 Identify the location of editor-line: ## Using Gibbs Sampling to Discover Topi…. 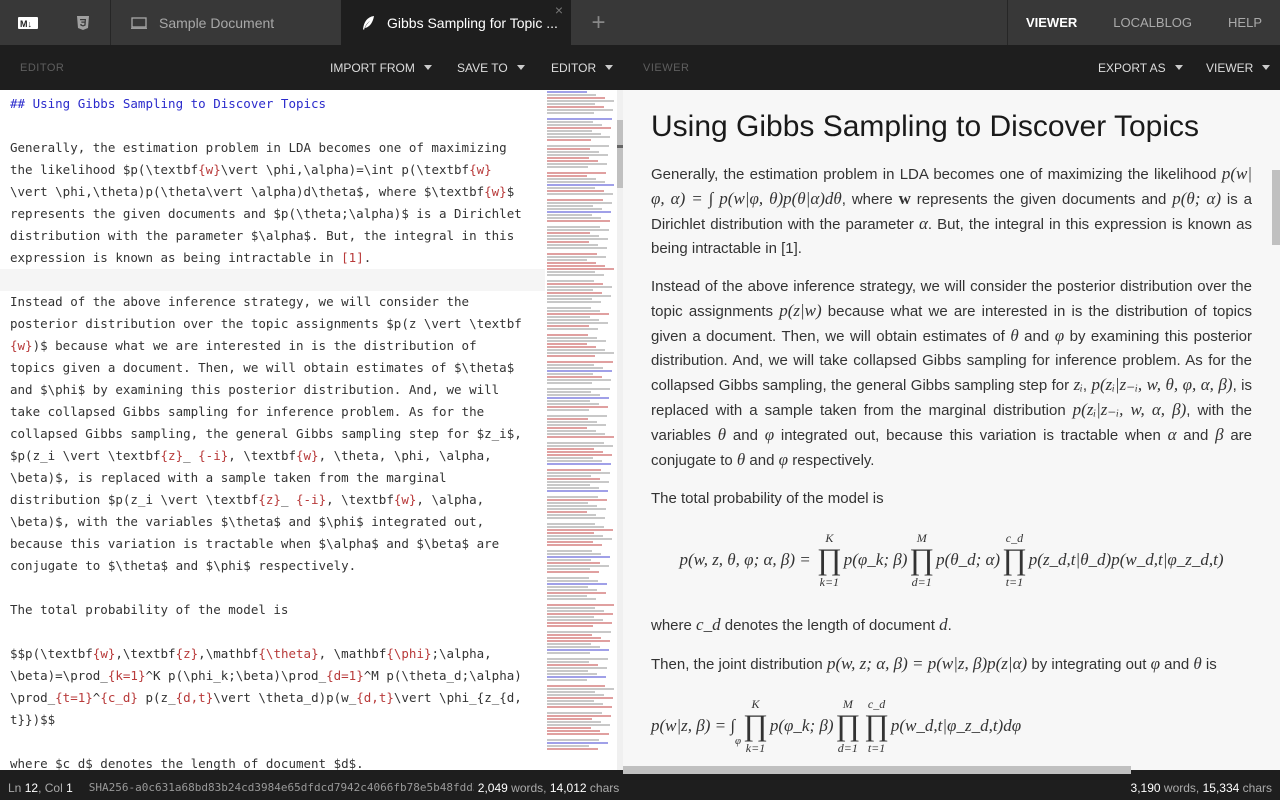
(277, 104).